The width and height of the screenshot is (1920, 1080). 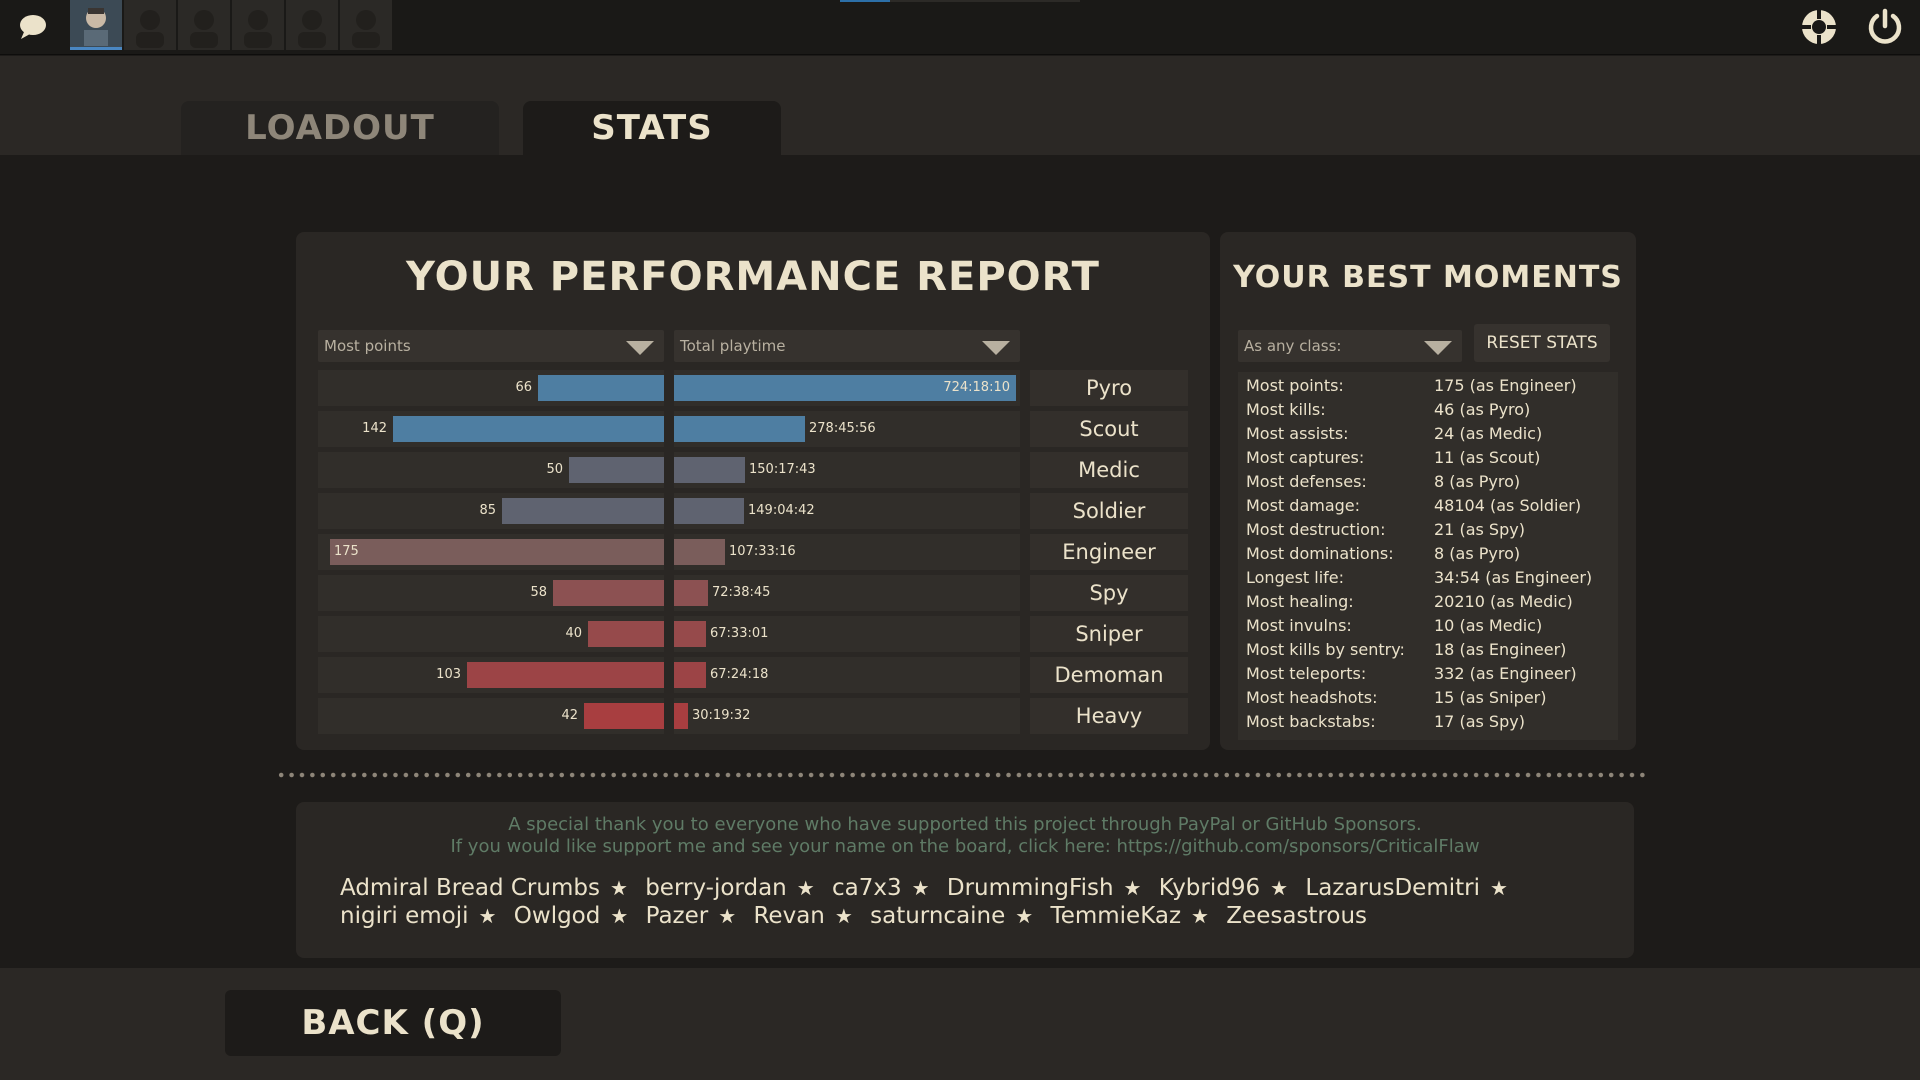 What do you see at coordinates (741, 592) in the screenshot?
I see `playtime-value: 72:38:45` at bounding box center [741, 592].